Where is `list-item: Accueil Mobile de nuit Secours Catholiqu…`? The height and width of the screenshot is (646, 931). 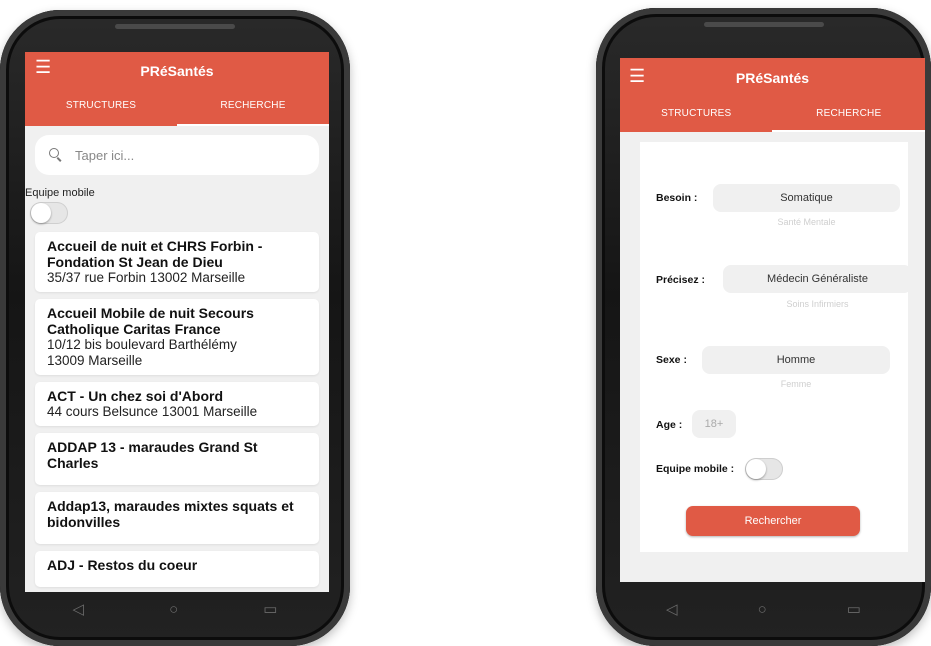 list-item: Accueil Mobile de nuit Secours Catholiqu… is located at coordinates (177, 337).